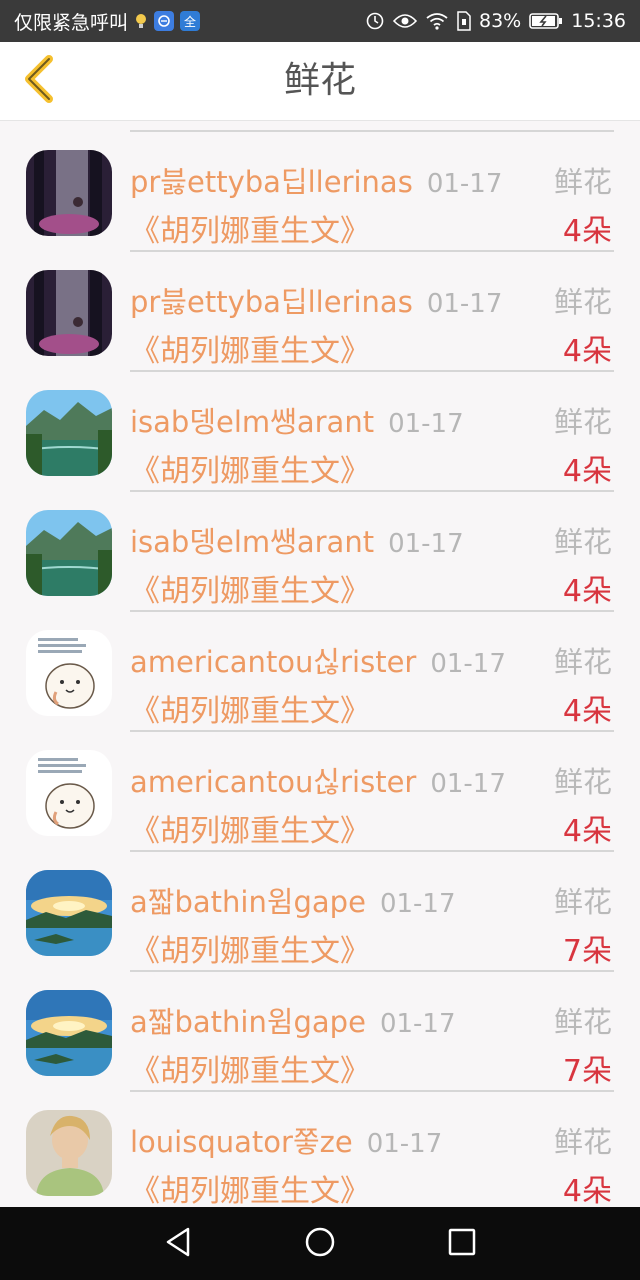 Image resolution: width=640 pixels, height=1280 pixels. I want to click on quan-label: 全, so click(190, 21).